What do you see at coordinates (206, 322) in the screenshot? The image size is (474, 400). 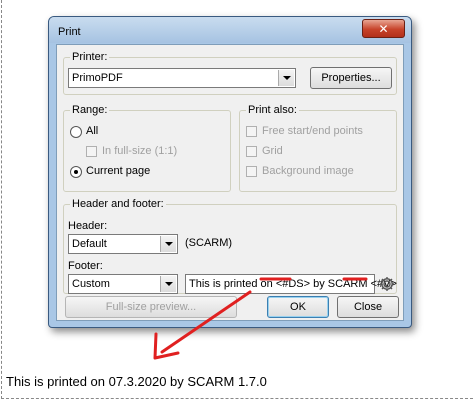 I see `arrow-shaft` at bounding box center [206, 322].